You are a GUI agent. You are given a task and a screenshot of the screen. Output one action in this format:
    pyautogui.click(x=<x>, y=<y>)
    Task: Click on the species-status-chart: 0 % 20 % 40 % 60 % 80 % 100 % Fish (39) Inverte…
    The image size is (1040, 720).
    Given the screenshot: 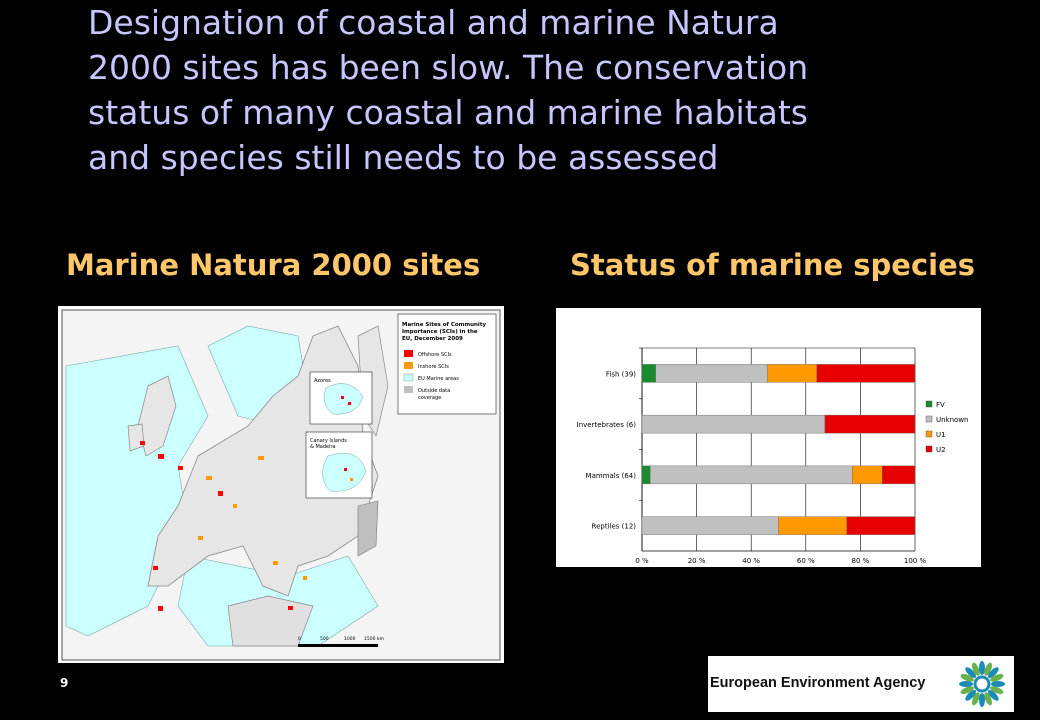 What is the action you would take?
    pyautogui.click(x=768, y=437)
    